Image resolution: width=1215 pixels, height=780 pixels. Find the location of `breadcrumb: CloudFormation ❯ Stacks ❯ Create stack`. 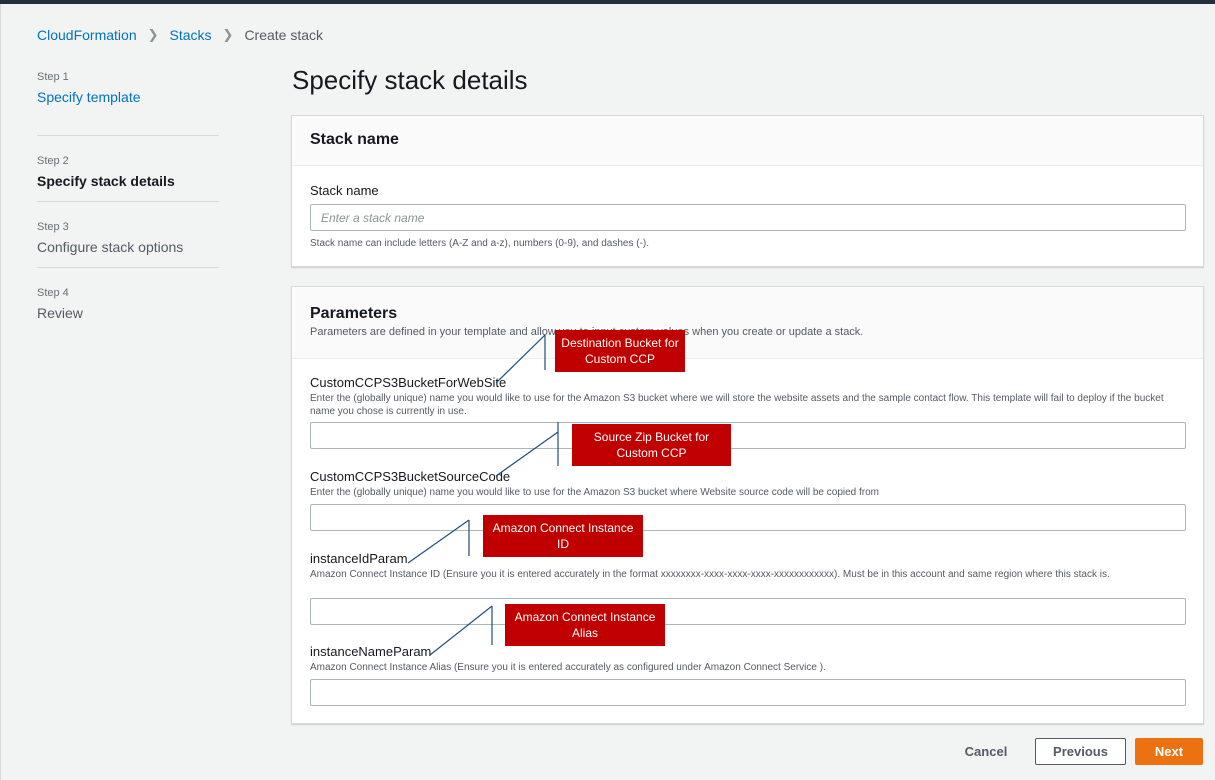

breadcrumb: CloudFormation ❯ Stacks ❯ Create stack is located at coordinates (180, 35).